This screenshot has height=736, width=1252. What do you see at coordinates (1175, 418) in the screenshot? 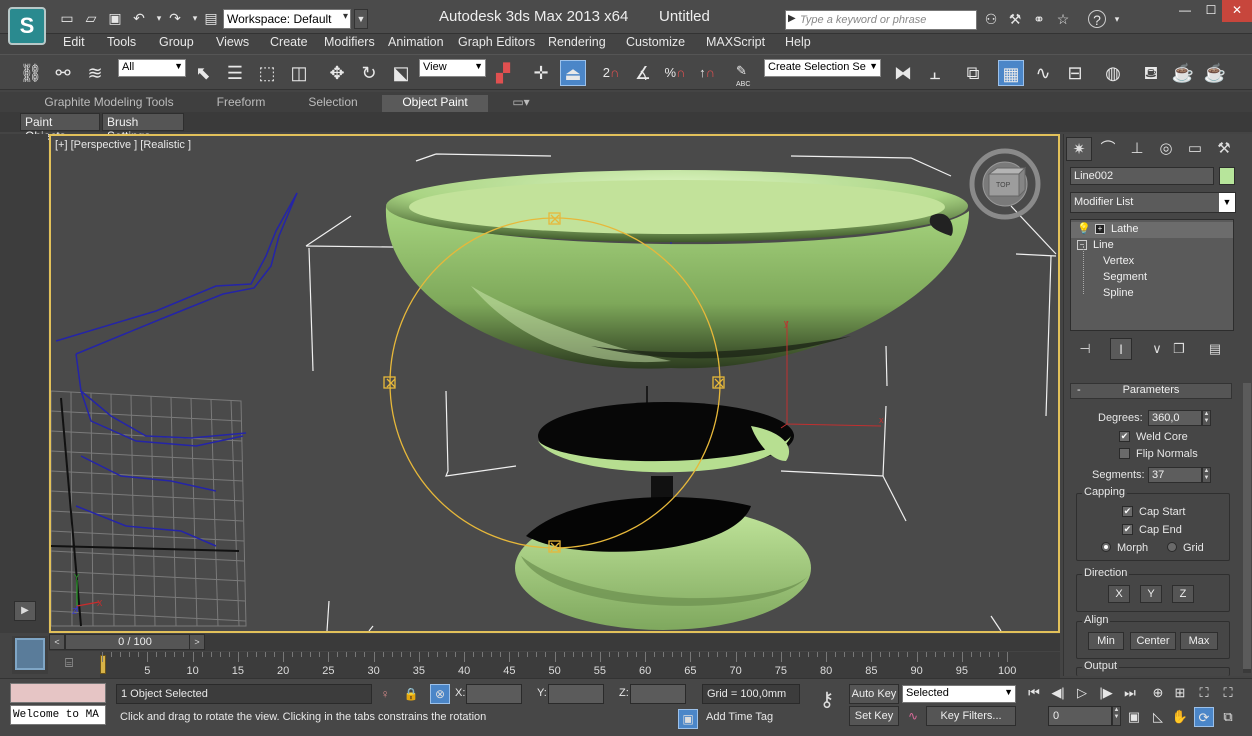
I see `degrees-spinner: 360,0` at bounding box center [1175, 418].